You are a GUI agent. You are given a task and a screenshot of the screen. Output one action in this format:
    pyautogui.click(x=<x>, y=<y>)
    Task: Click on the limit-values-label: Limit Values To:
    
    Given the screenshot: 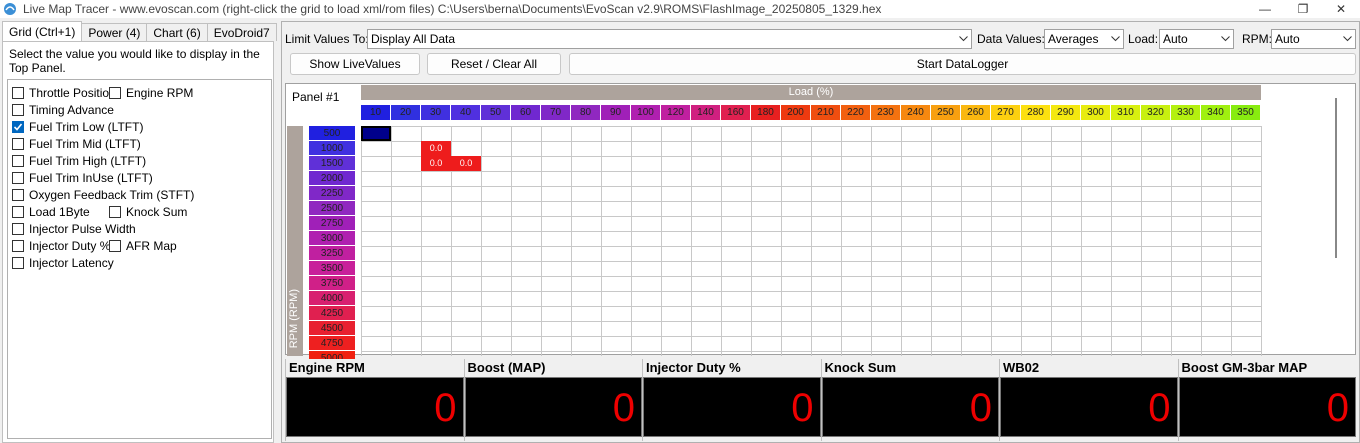 What is the action you would take?
    pyautogui.click(x=327, y=39)
    